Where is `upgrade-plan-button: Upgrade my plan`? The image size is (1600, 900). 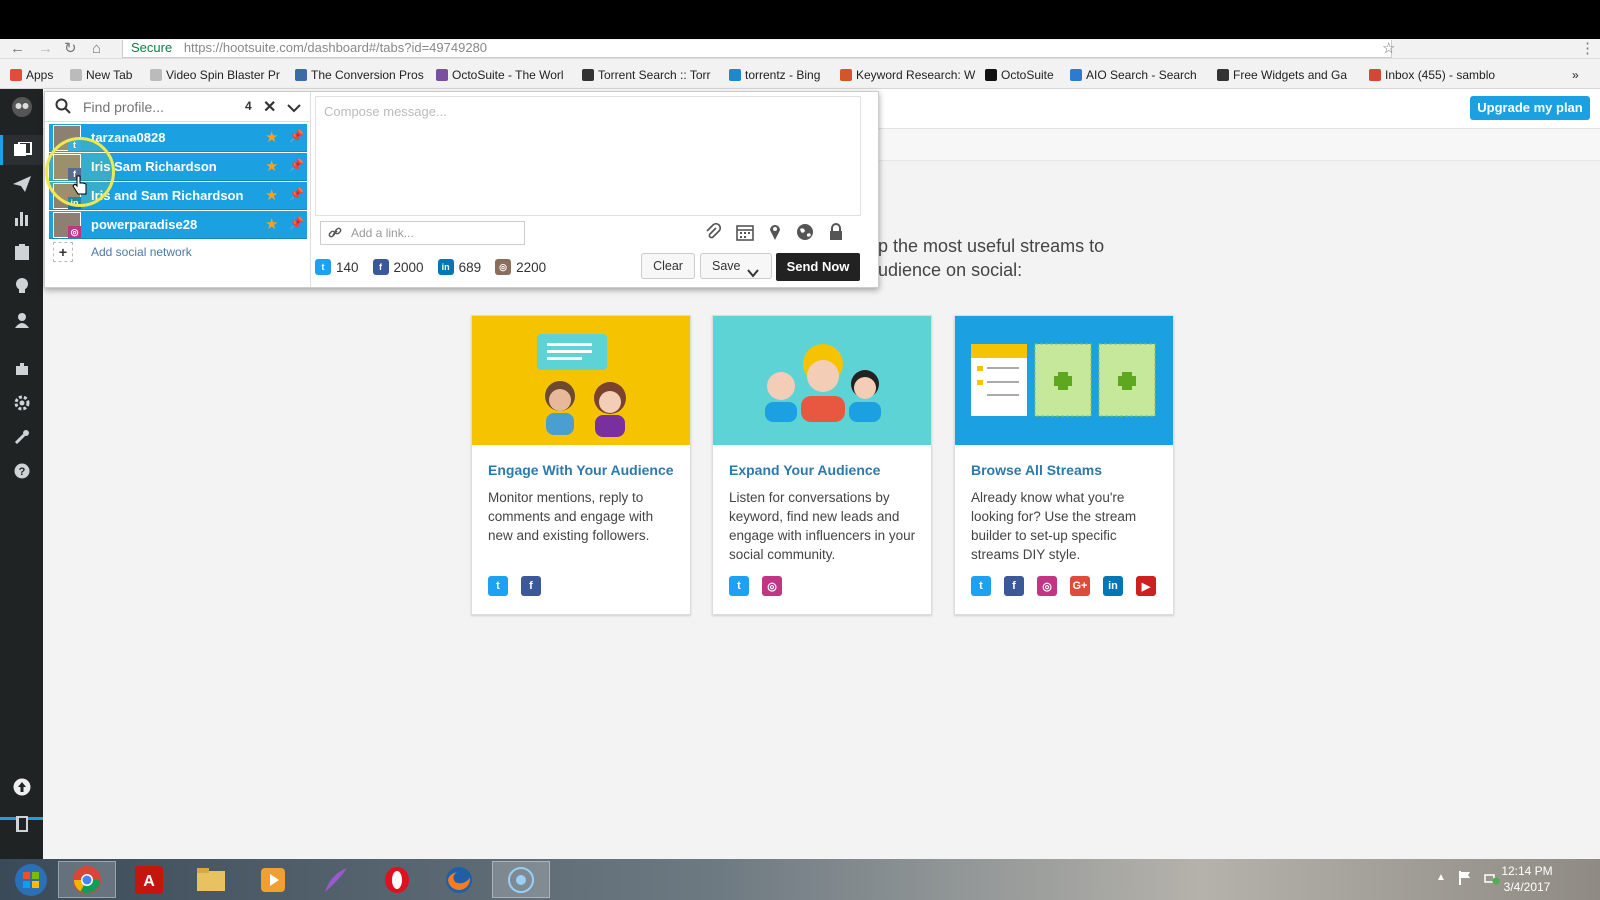 upgrade-plan-button: Upgrade my plan is located at coordinates (1530, 108).